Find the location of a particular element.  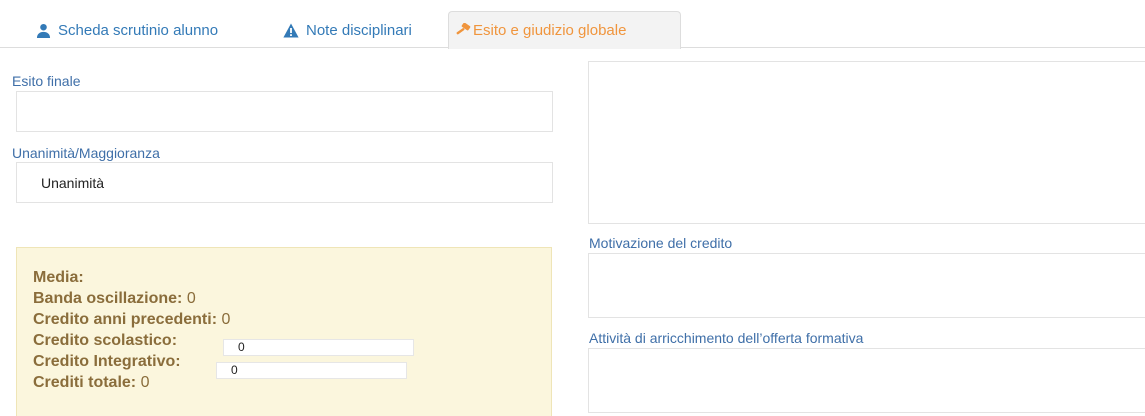

tab-esito-giudizio: Esito e giudizio globale is located at coordinates (564, 30).